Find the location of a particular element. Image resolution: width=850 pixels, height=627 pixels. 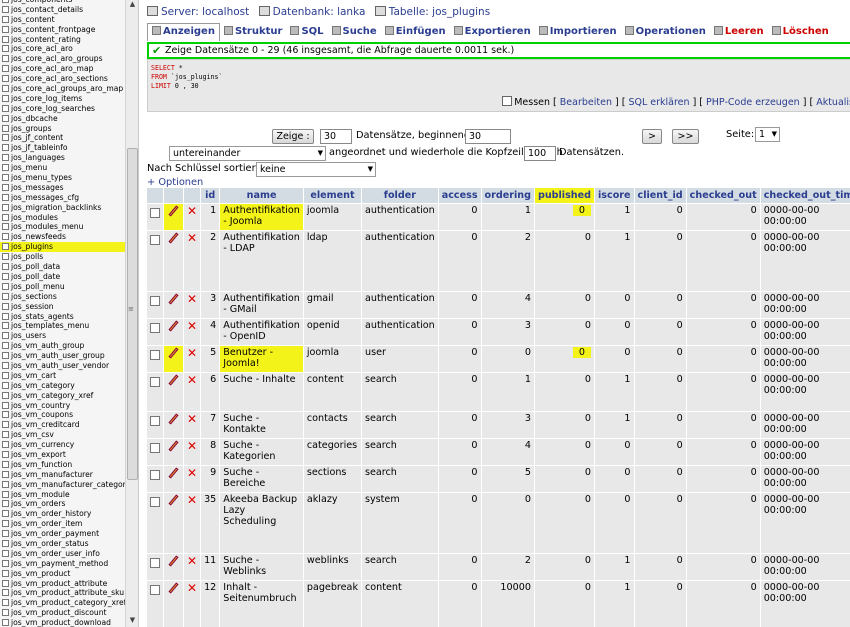

sidebar-table-item: jos_vm_module is located at coordinates (62, 495).